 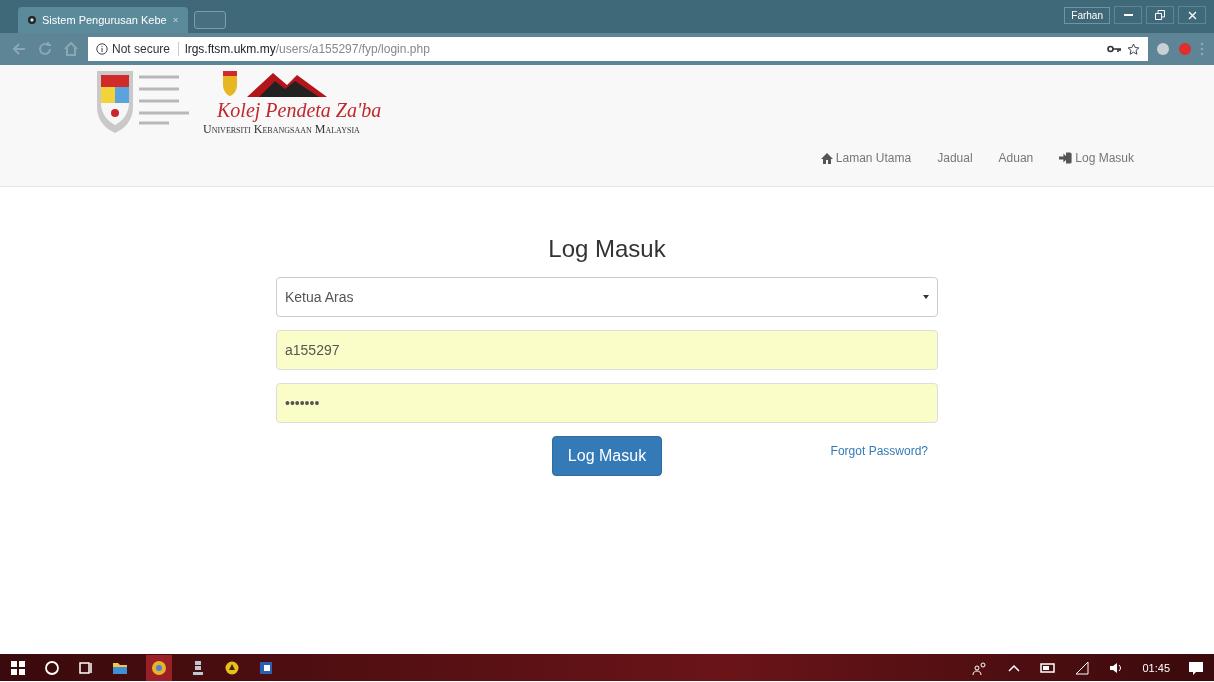 What do you see at coordinates (866, 158) in the screenshot?
I see `nav-link: Laman Utama` at bounding box center [866, 158].